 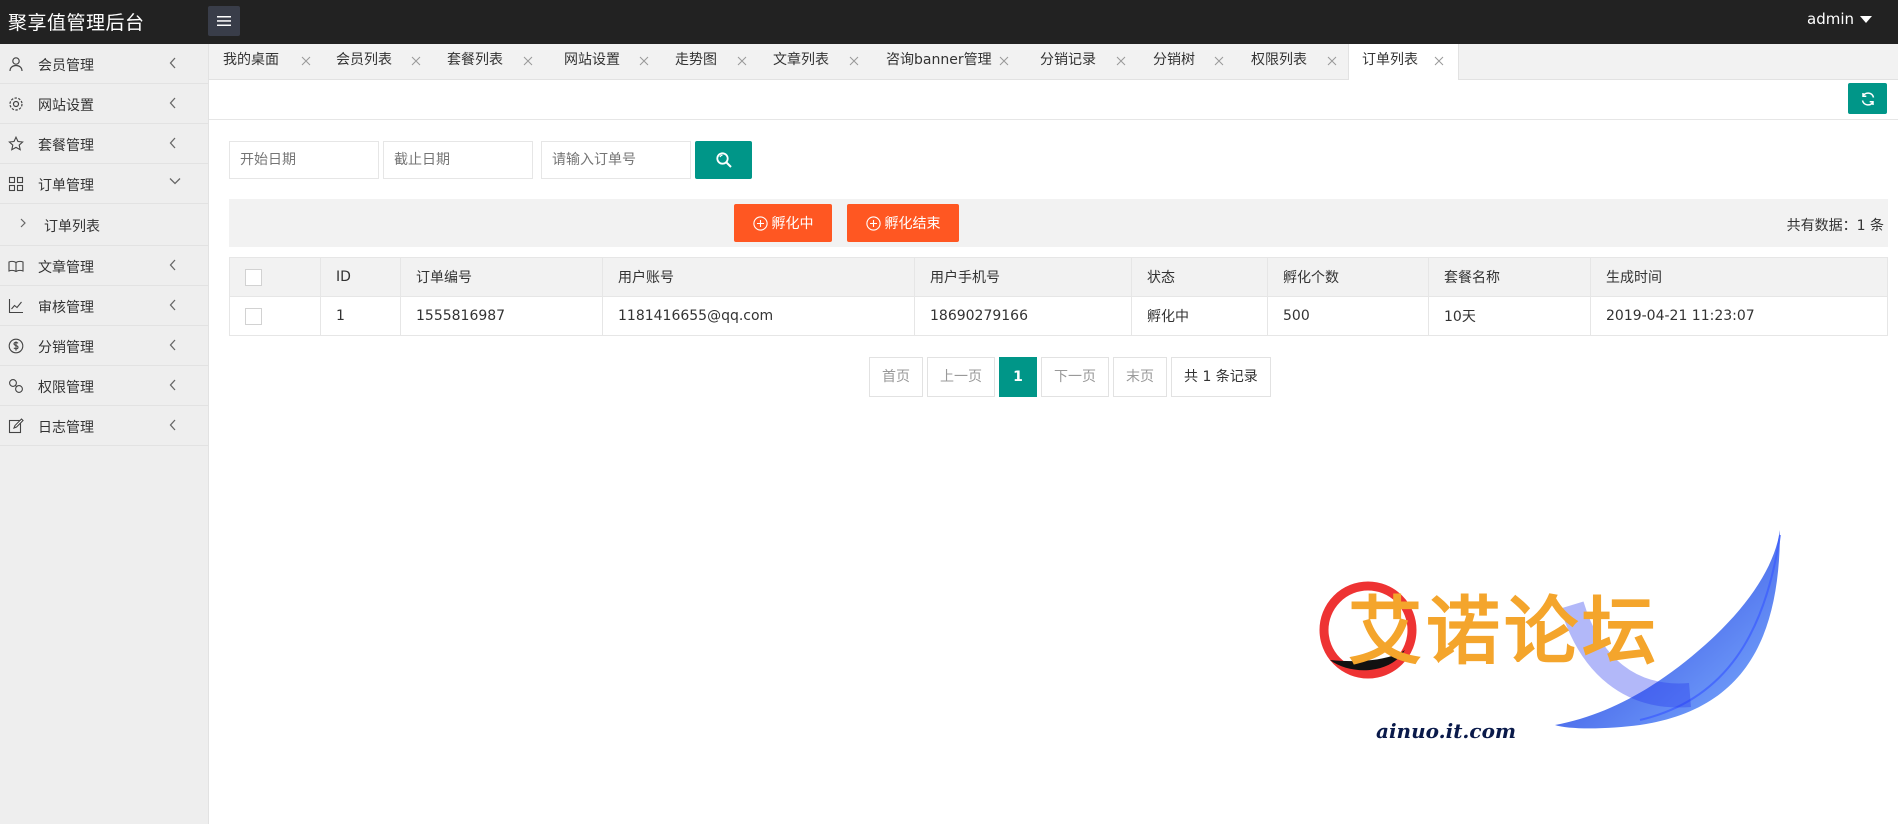 What do you see at coordinates (1018, 377) in the screenshot?
I see `current-page-button: 1` at bounding box center [1018, 377].